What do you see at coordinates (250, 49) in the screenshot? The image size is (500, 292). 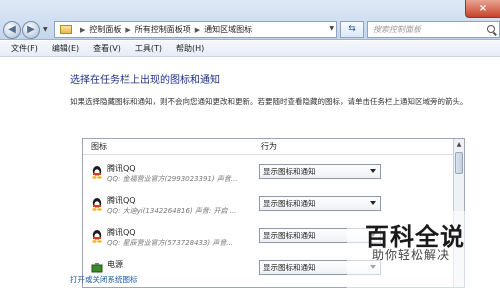 I see `menu-bar: 文件(F) 编辑(E) 查看(V) 工具(T) 帮助(H)` at bounding box center [250, 49].